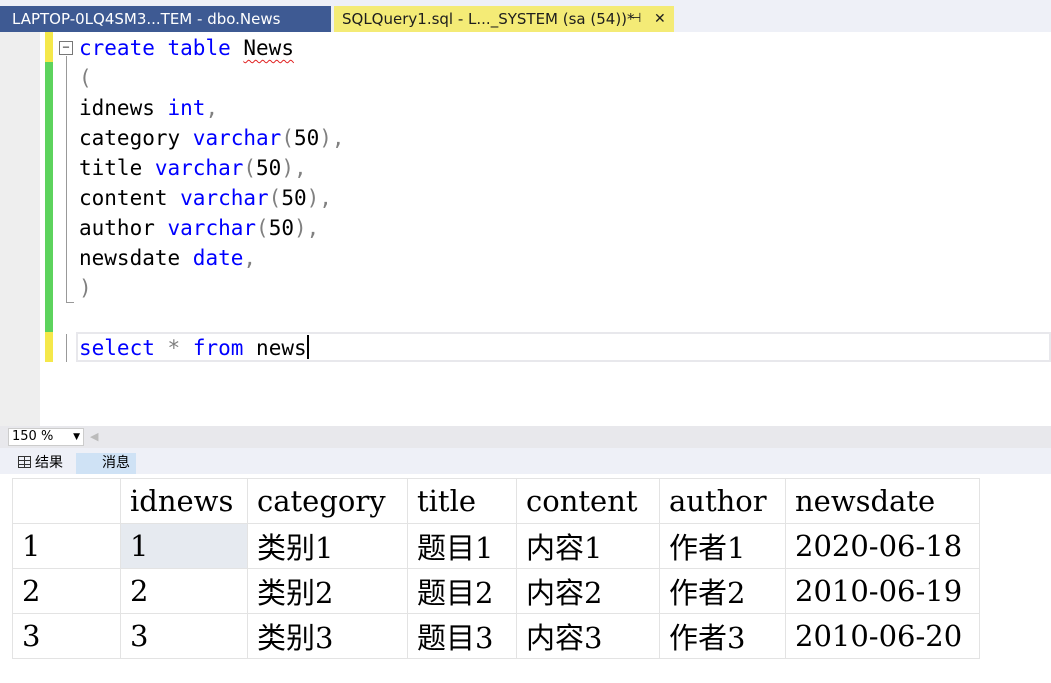  What do you see at coordinates (327, 501) in the screenshot?
I see `column-header-category: category` at bounding box center [327, 501].